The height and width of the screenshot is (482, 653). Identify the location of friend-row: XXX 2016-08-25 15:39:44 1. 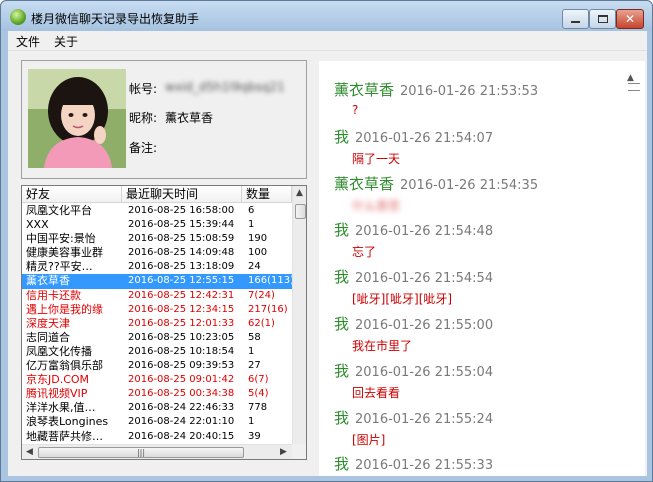
(157, 225).